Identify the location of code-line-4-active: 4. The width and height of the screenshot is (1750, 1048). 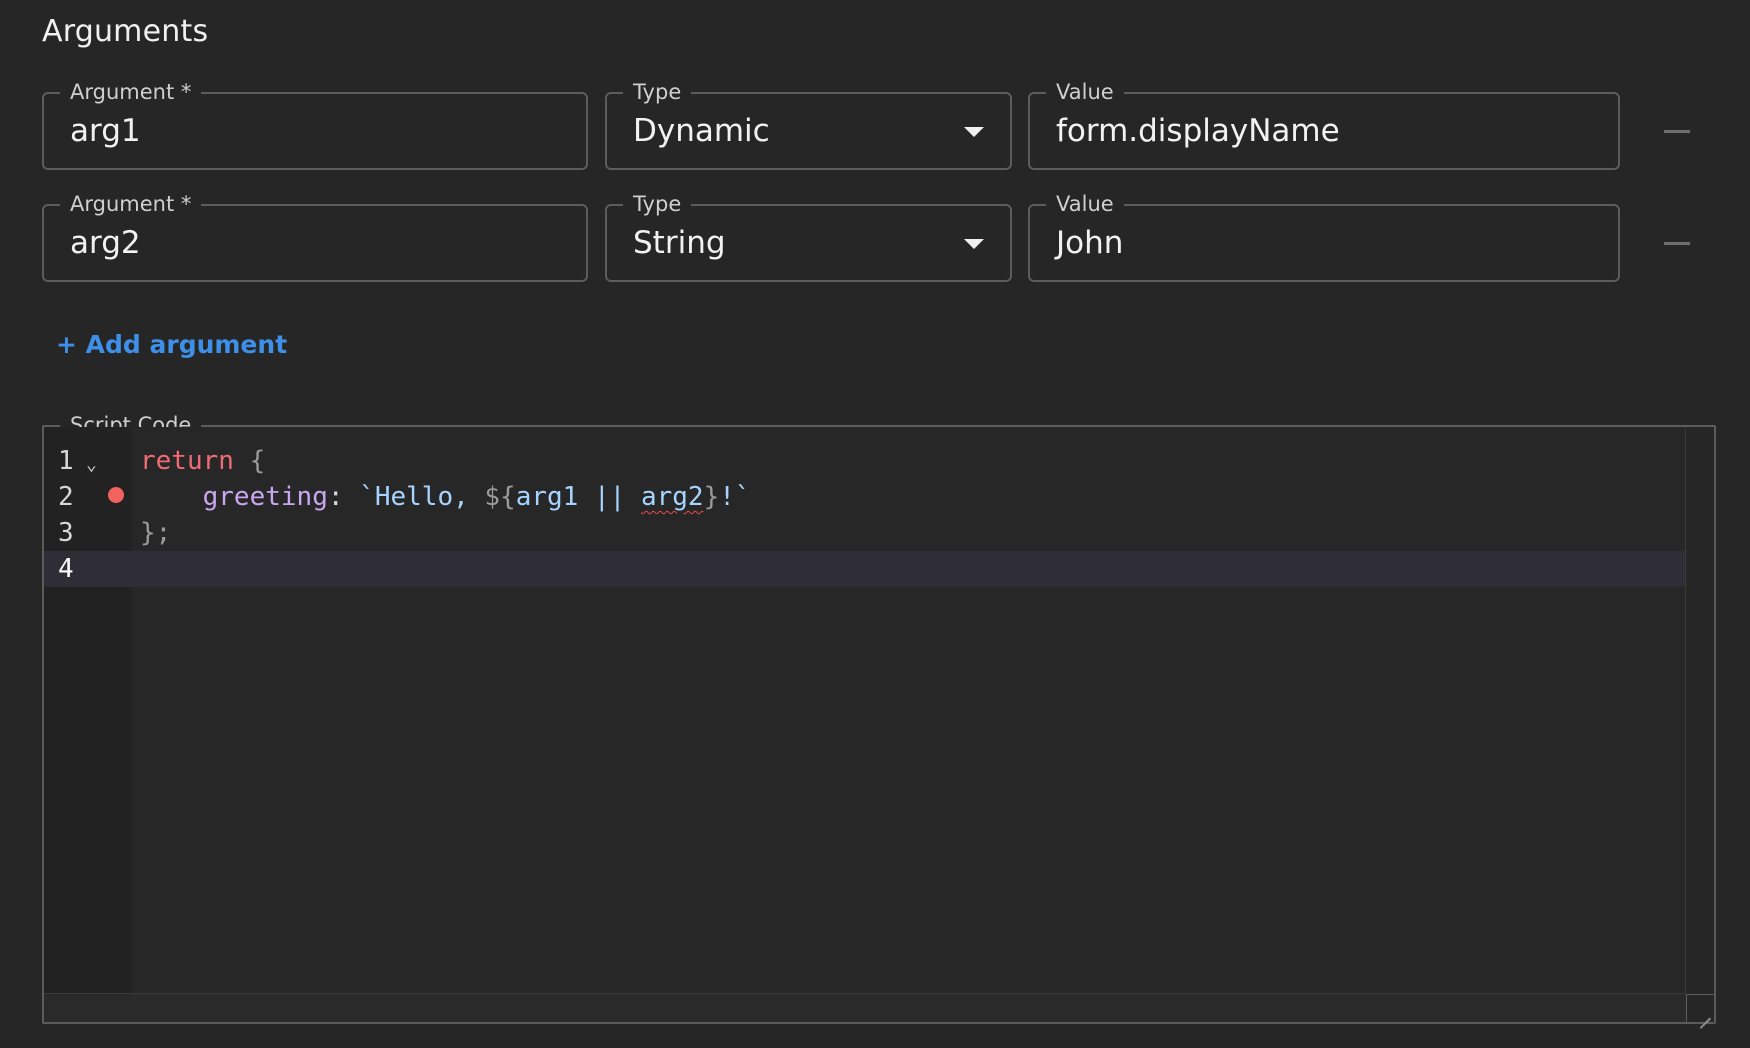
(865, 569).